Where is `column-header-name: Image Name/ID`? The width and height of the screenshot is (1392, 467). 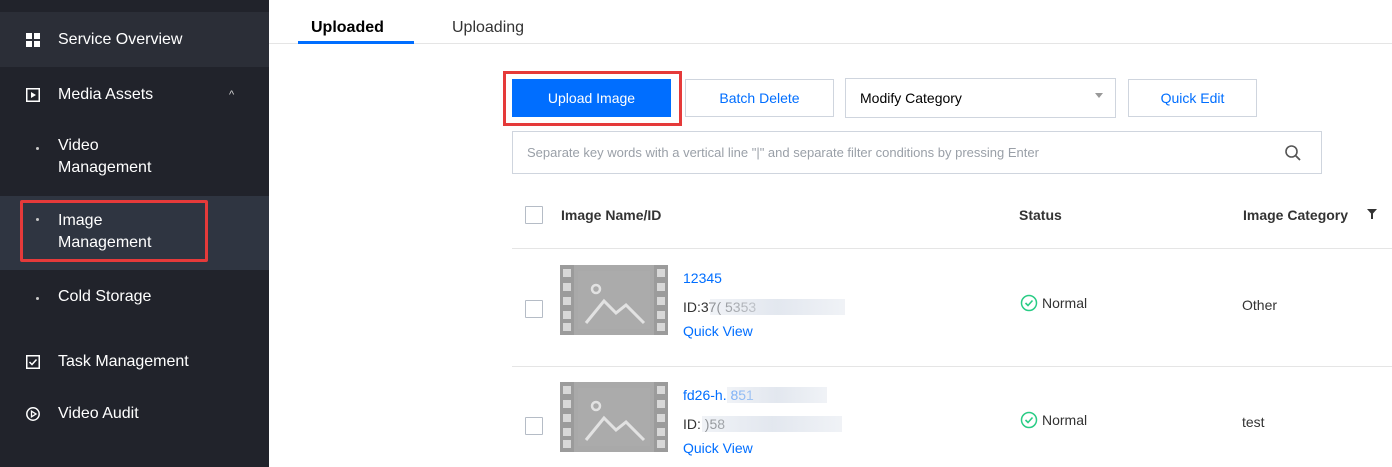 column-header-name: Image Name/ID is located at coordinates (611, 215).